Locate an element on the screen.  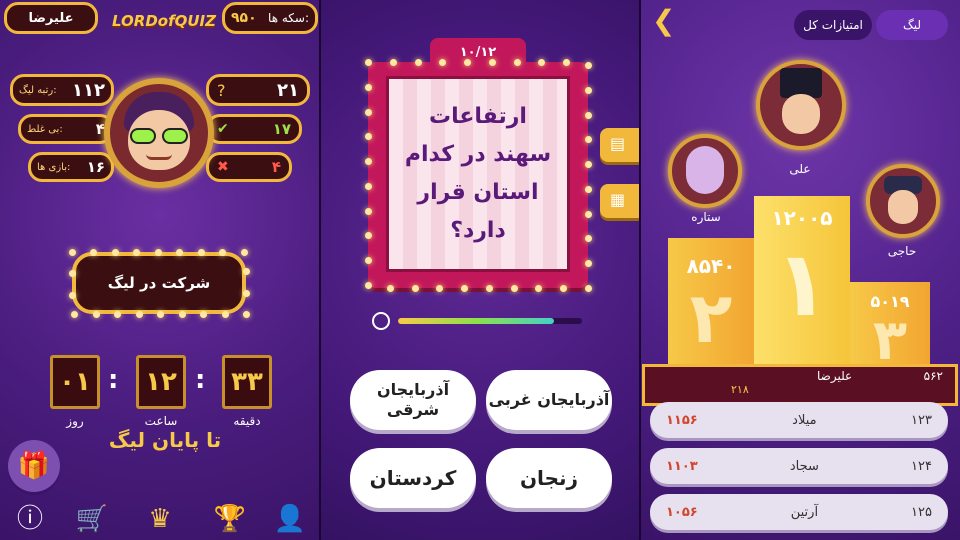
my-score: ۲۱۸ is located at coordinates (740, 389).